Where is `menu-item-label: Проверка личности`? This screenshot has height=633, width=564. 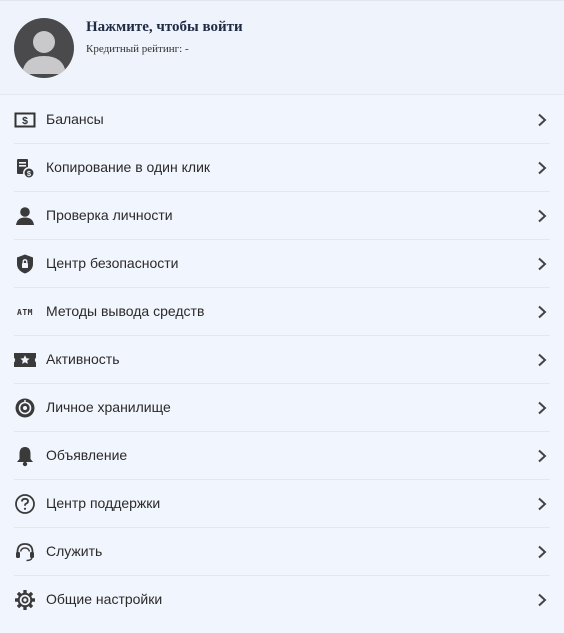 menu-item-label: Проверка личности is located at coordinates (109, 215).